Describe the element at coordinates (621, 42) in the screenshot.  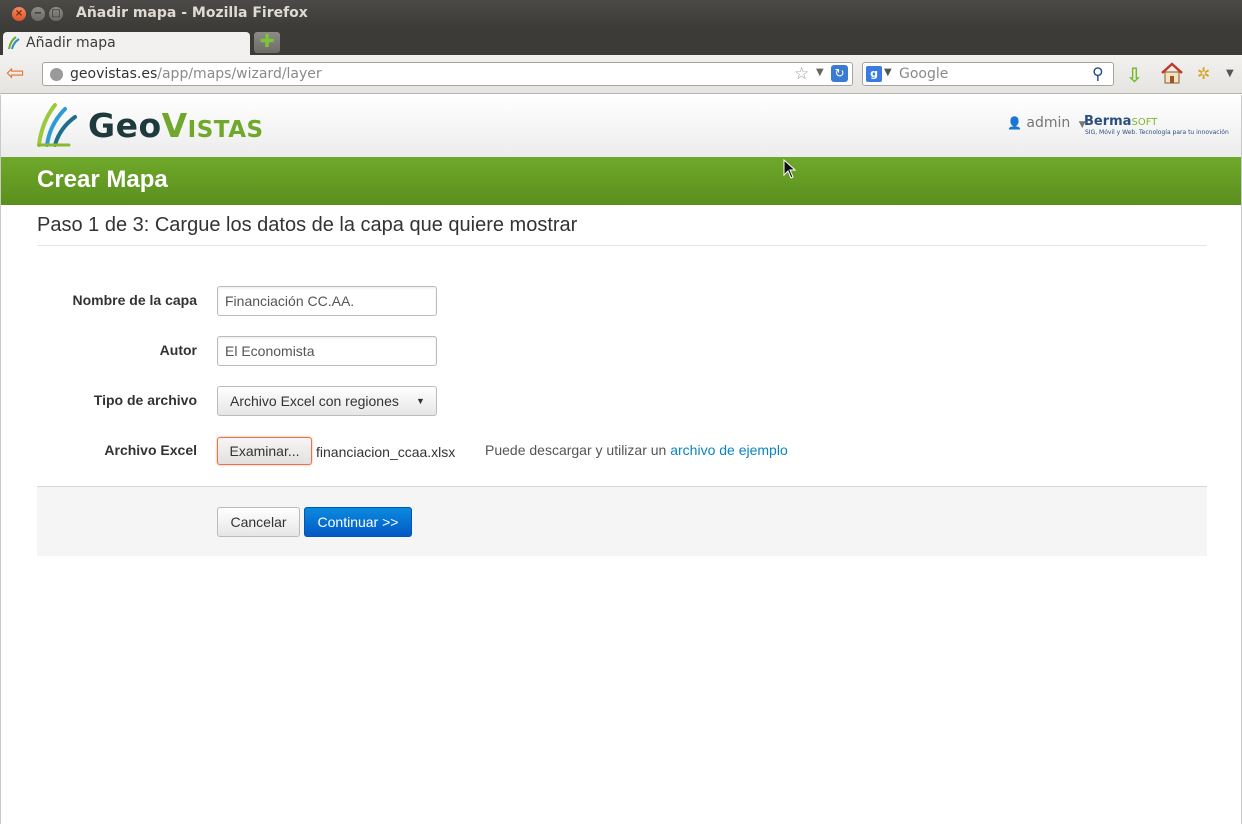
I see `tab-strip: Añadir mapa ✚` at that location.